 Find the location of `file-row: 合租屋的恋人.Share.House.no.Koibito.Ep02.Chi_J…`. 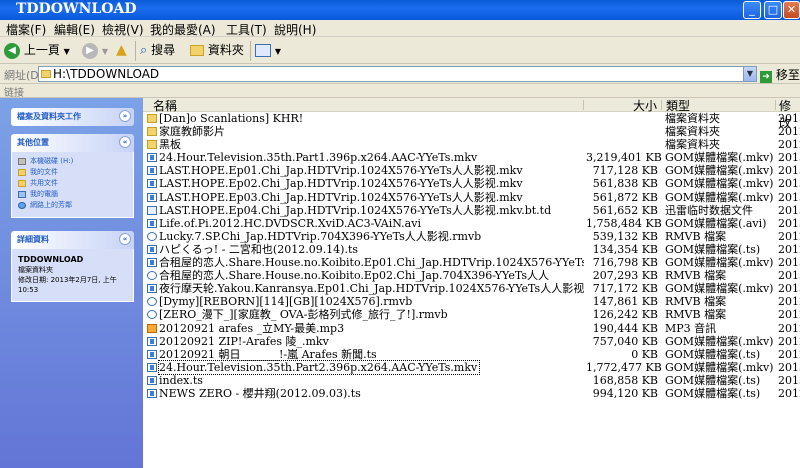

file-row: 合租屋的恋人.Share.House.no.Koibito.Ep02.Chi_J… is located at coordinates (471, 275).